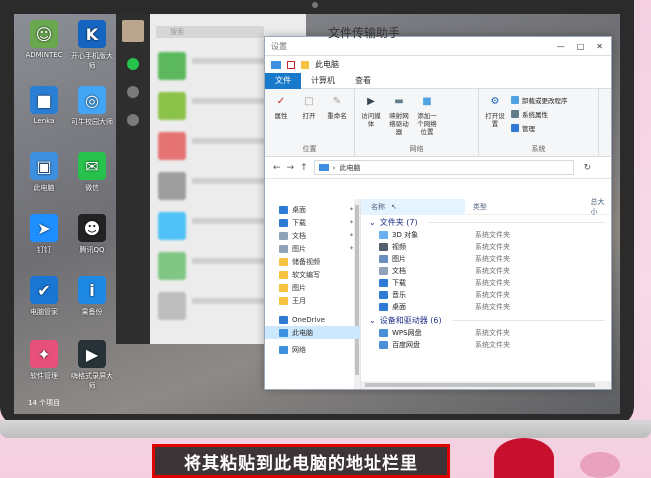 The image size is (651, 478). What do you see at coordinates (283, 80) in the screenshot?
I see `tab-0: 文件` at bounding box center [283, 80].